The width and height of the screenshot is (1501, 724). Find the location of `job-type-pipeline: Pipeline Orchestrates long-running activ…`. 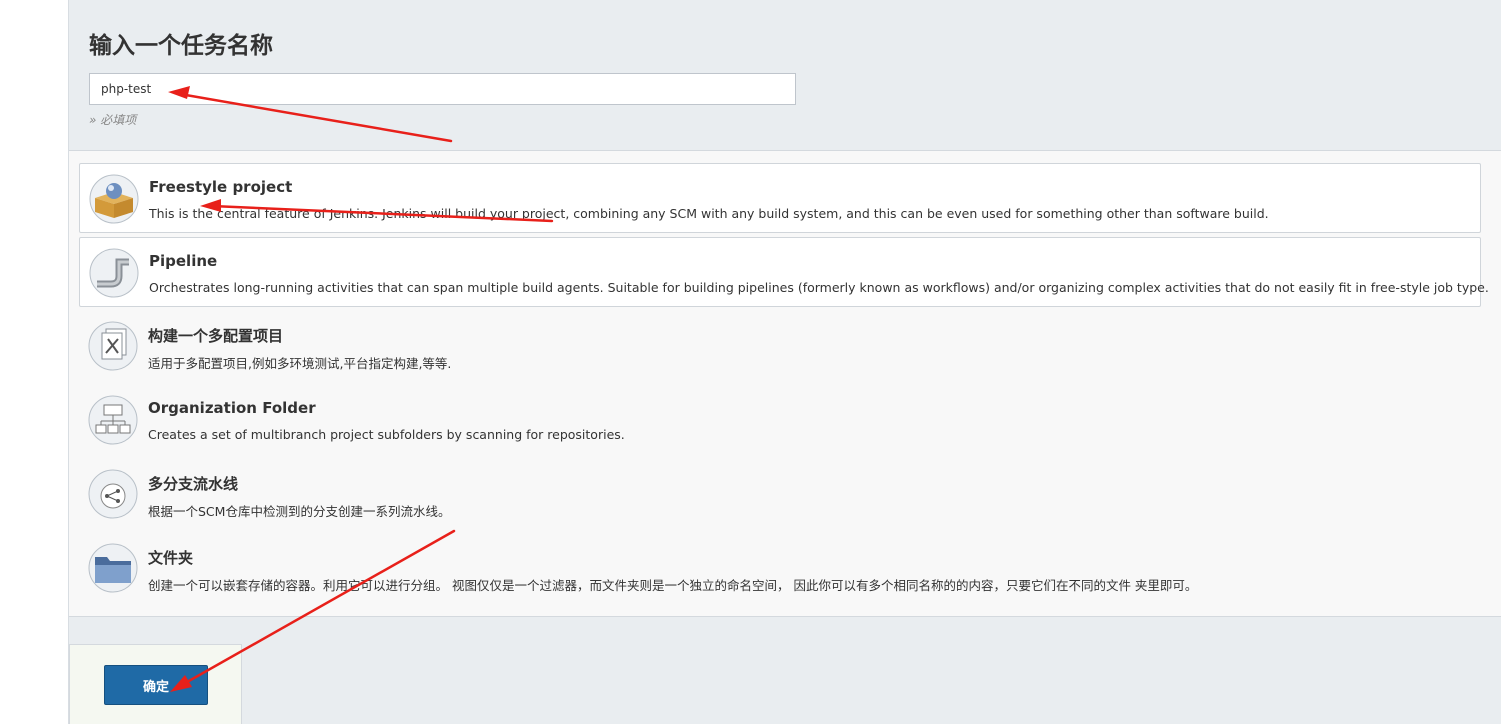

job-type-pipeline: Pipeline Orchestrates long-running activ… is located at coordinates (784, 272).